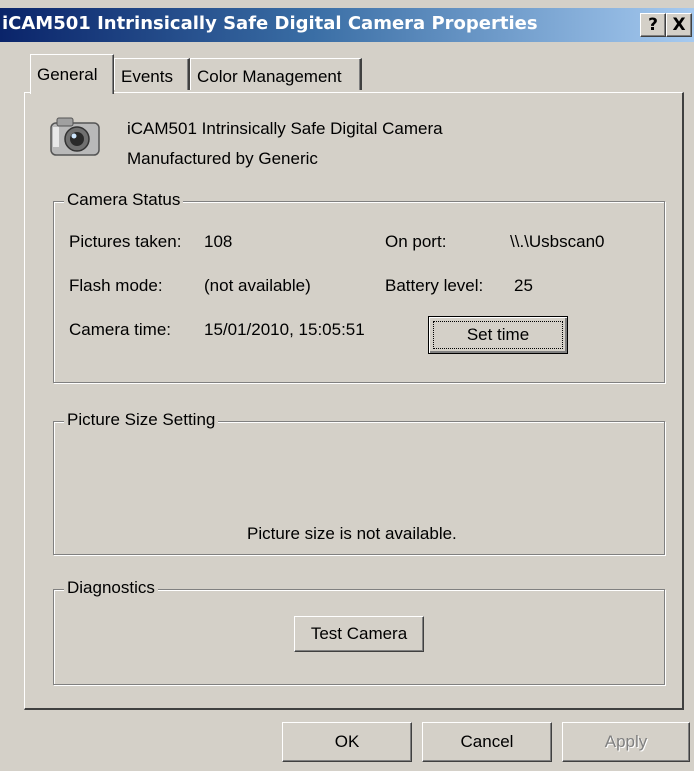 The width and height of the screenshot is (694, 771). Describe the element at coordinates (416, 241) in the screenshot. I see `on-port-label: On port:` at that location.